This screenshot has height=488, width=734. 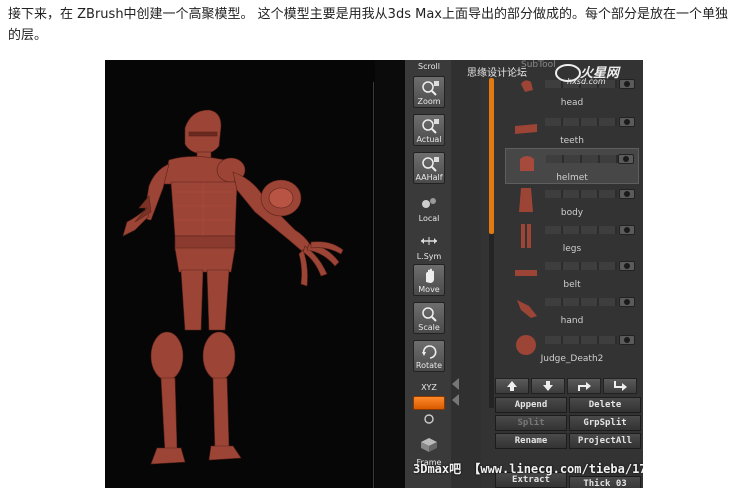 I want to click on subtool-item-judge-death2: Judge_Death2, so click(x=572, y=348).